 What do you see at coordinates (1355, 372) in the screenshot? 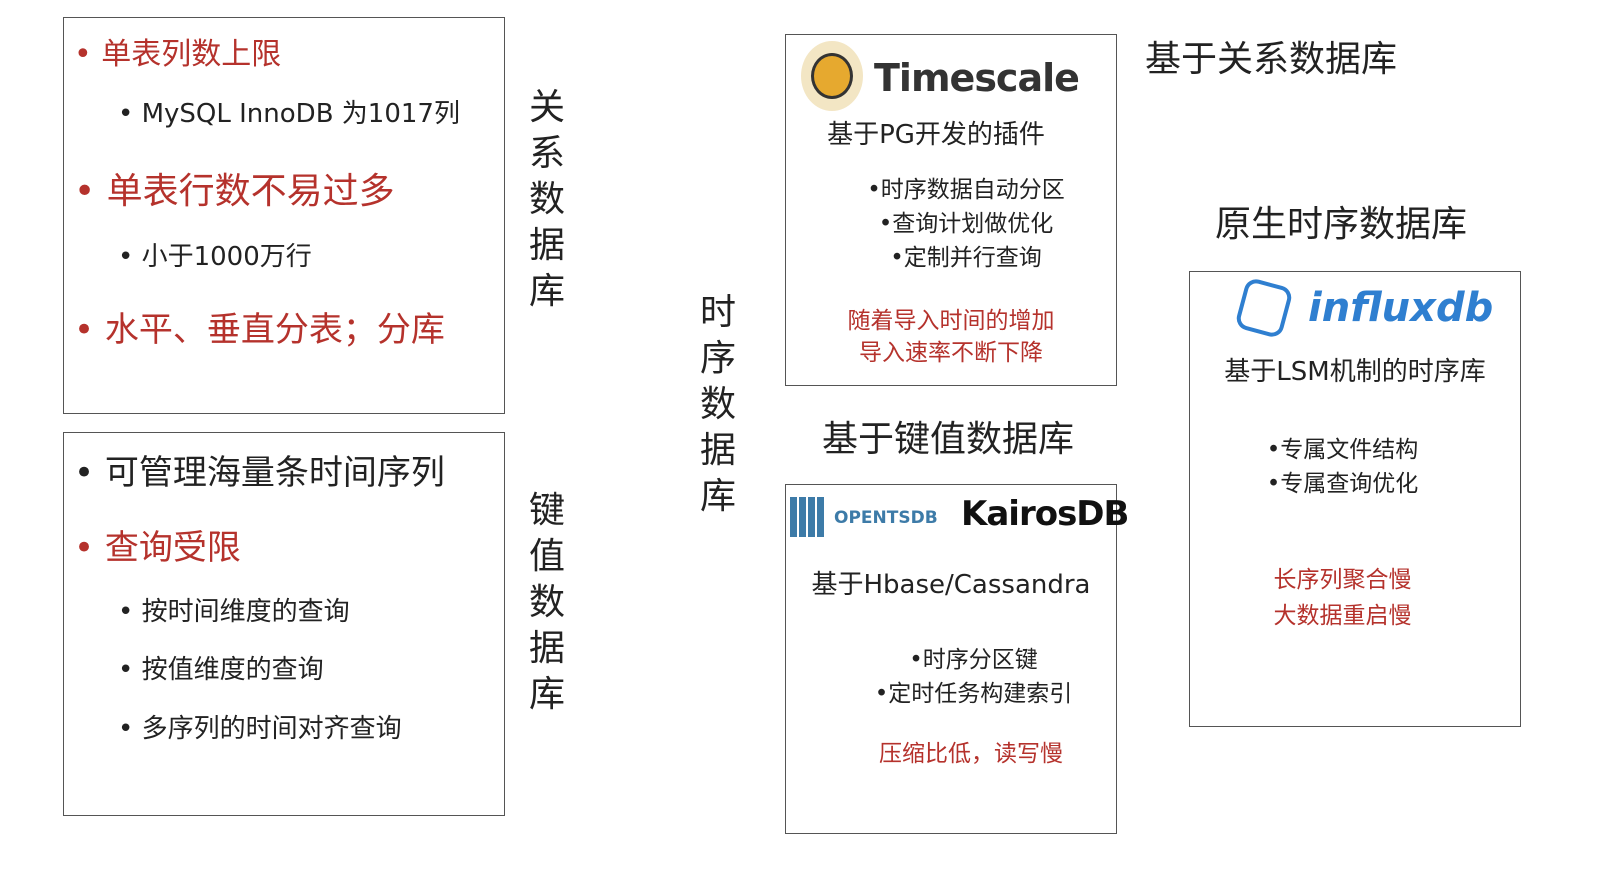
I see `influx-subtitle: 基于LSM机制的时序库` at bounding box center [1355, 372].